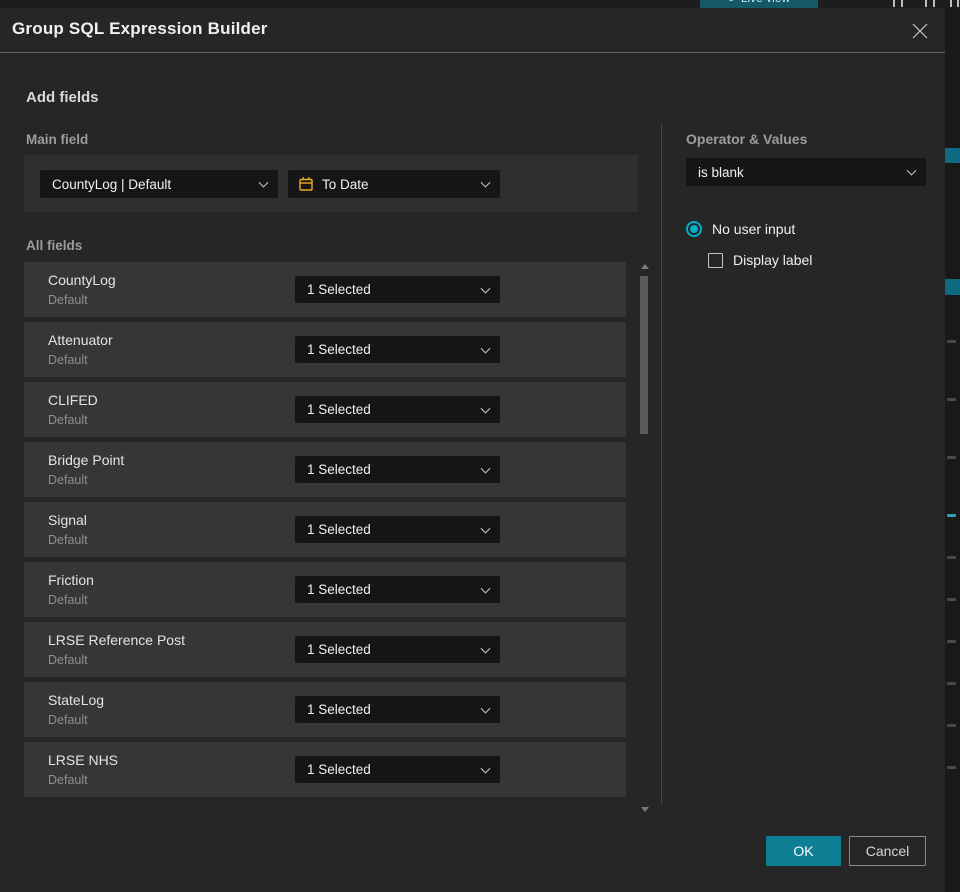 This screenshot has width=960, height=892. Describe the element at coordinates (806, 172) in the screenshot. I see `operator-select: is blank` at that location.